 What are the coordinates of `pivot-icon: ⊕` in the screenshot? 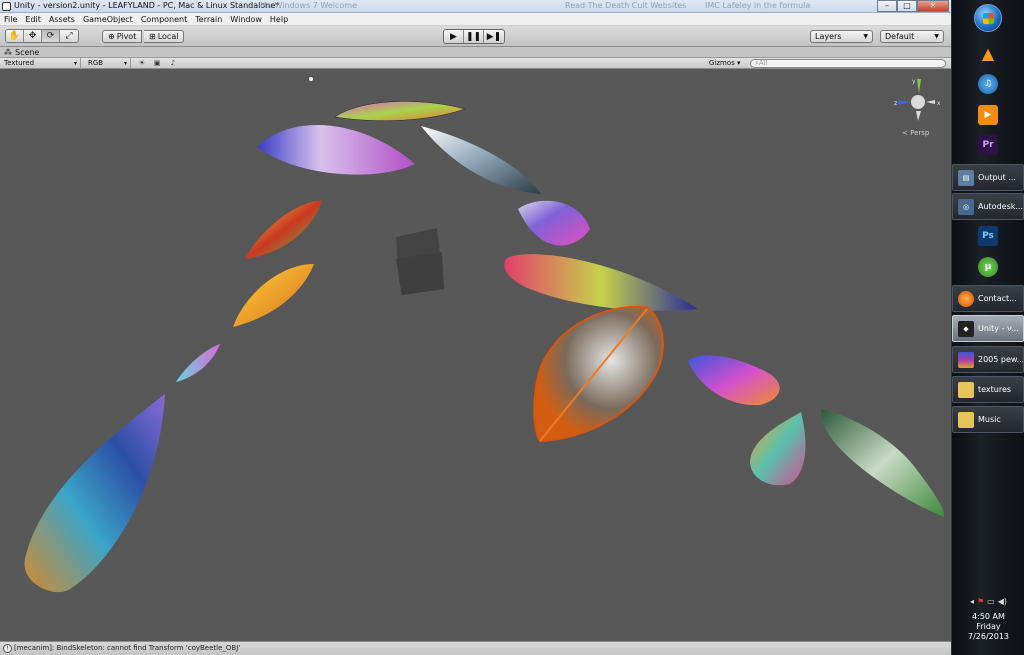 It's located at (111, 36).